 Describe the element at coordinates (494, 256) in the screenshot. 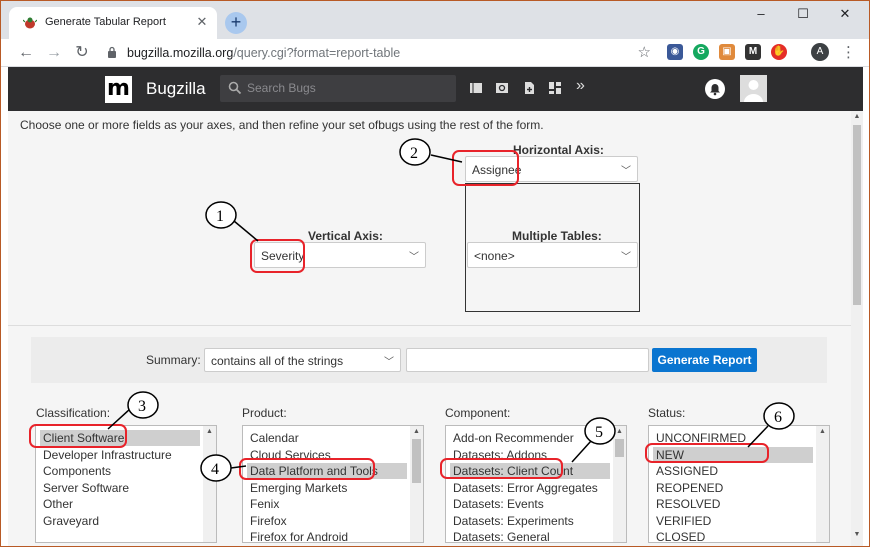

I see `multiple-tables-value: <none>` at that location.